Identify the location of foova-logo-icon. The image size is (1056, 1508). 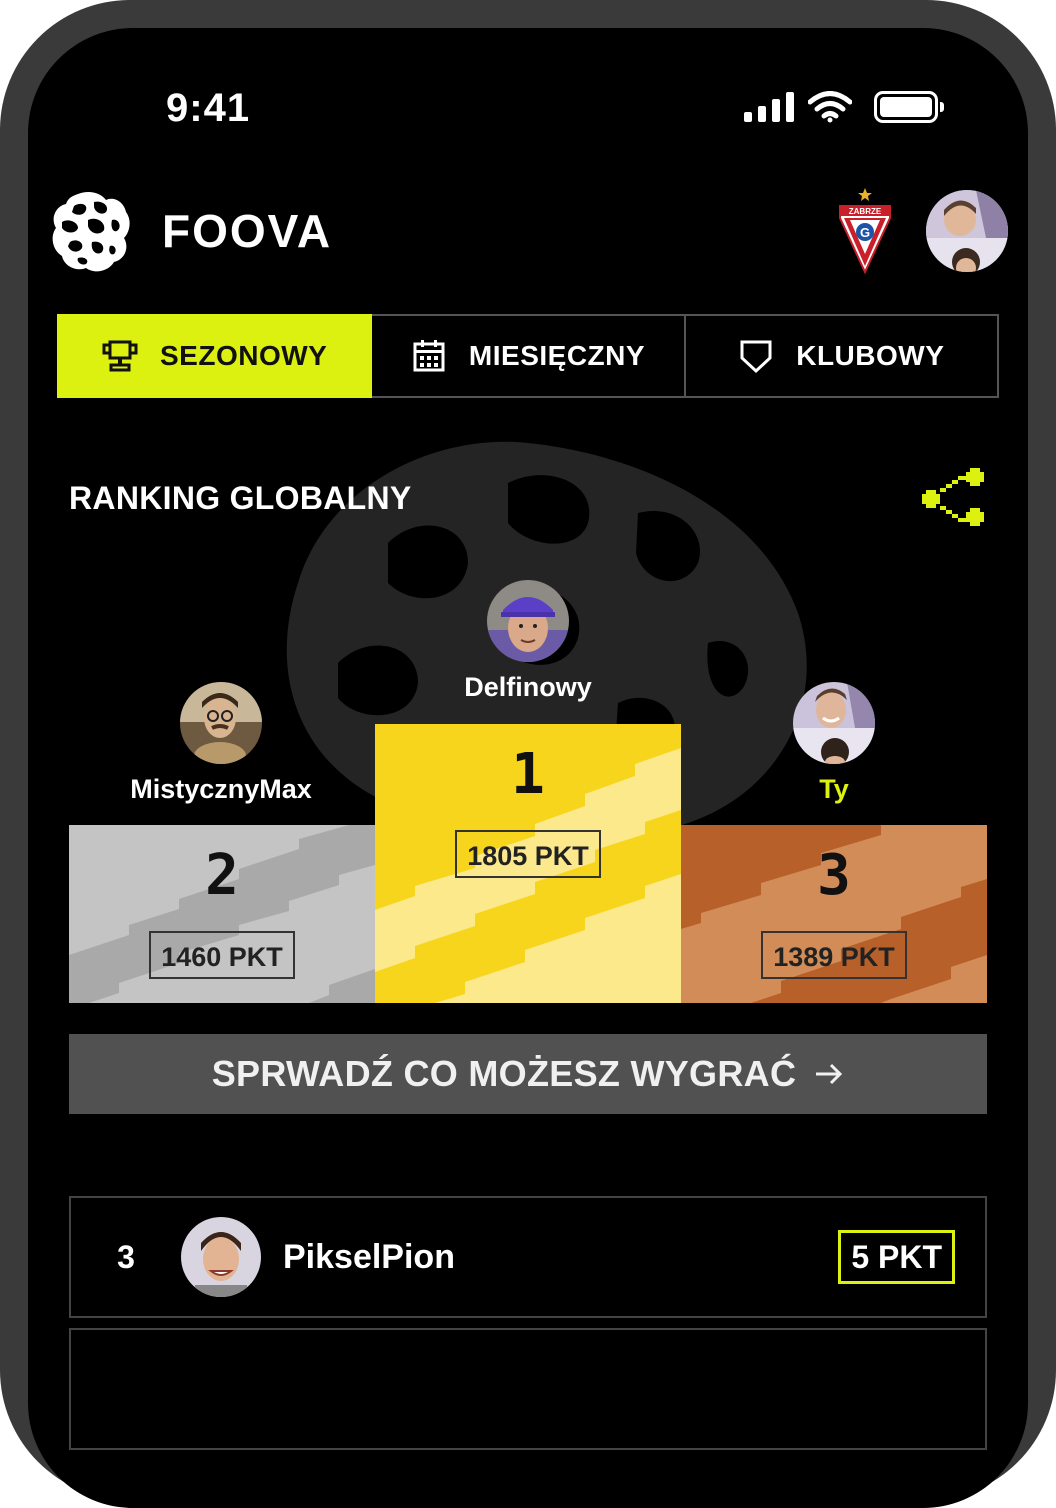
(90, 232).